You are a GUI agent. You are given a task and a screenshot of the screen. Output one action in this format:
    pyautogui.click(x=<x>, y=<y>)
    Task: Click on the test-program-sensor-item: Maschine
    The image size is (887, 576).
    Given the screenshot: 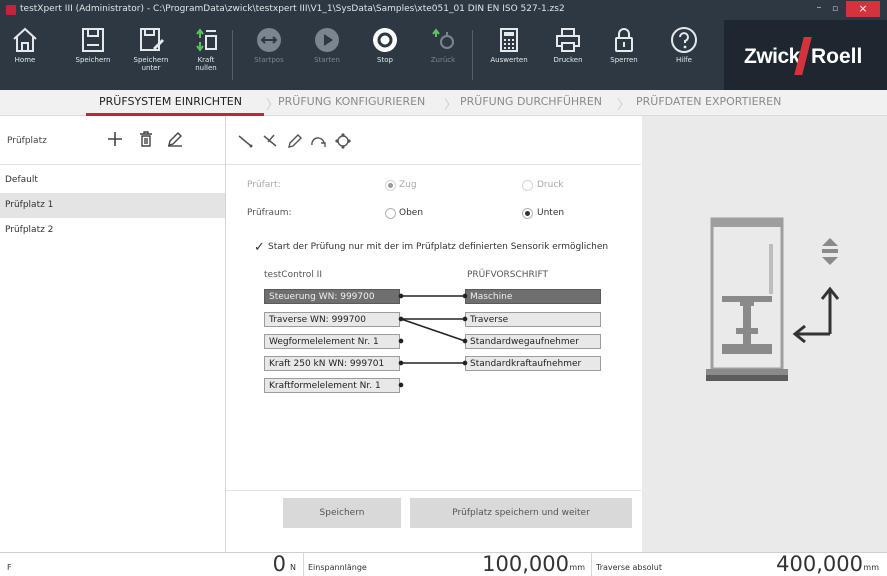 What is the action you would take?
    pyautogui.click(x=533, y=296)
    